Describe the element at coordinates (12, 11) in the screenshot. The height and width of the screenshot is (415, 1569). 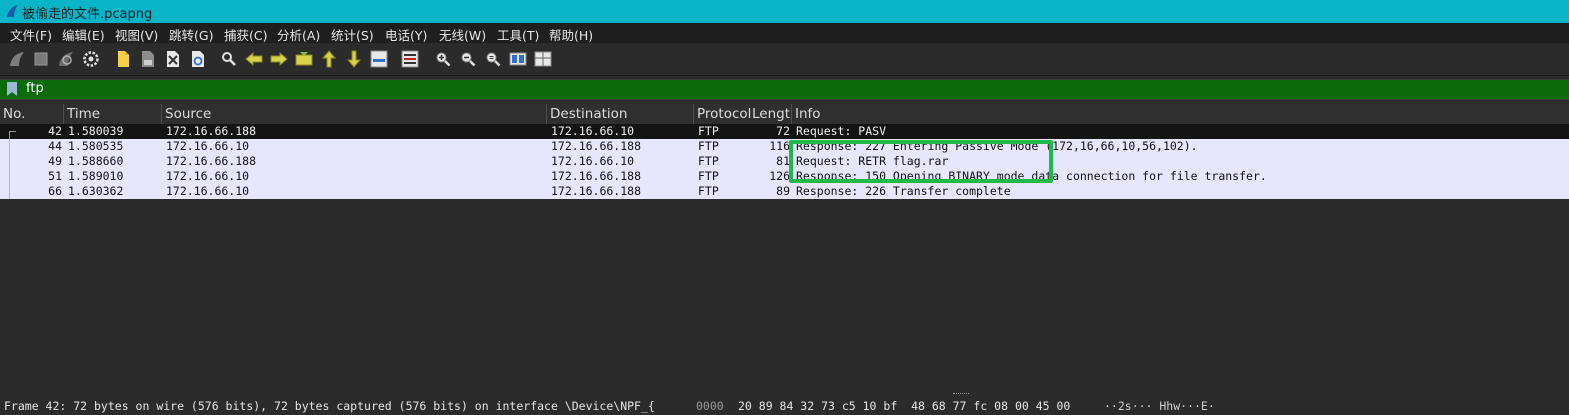
I see `wireshark-fin-icon` at that location.